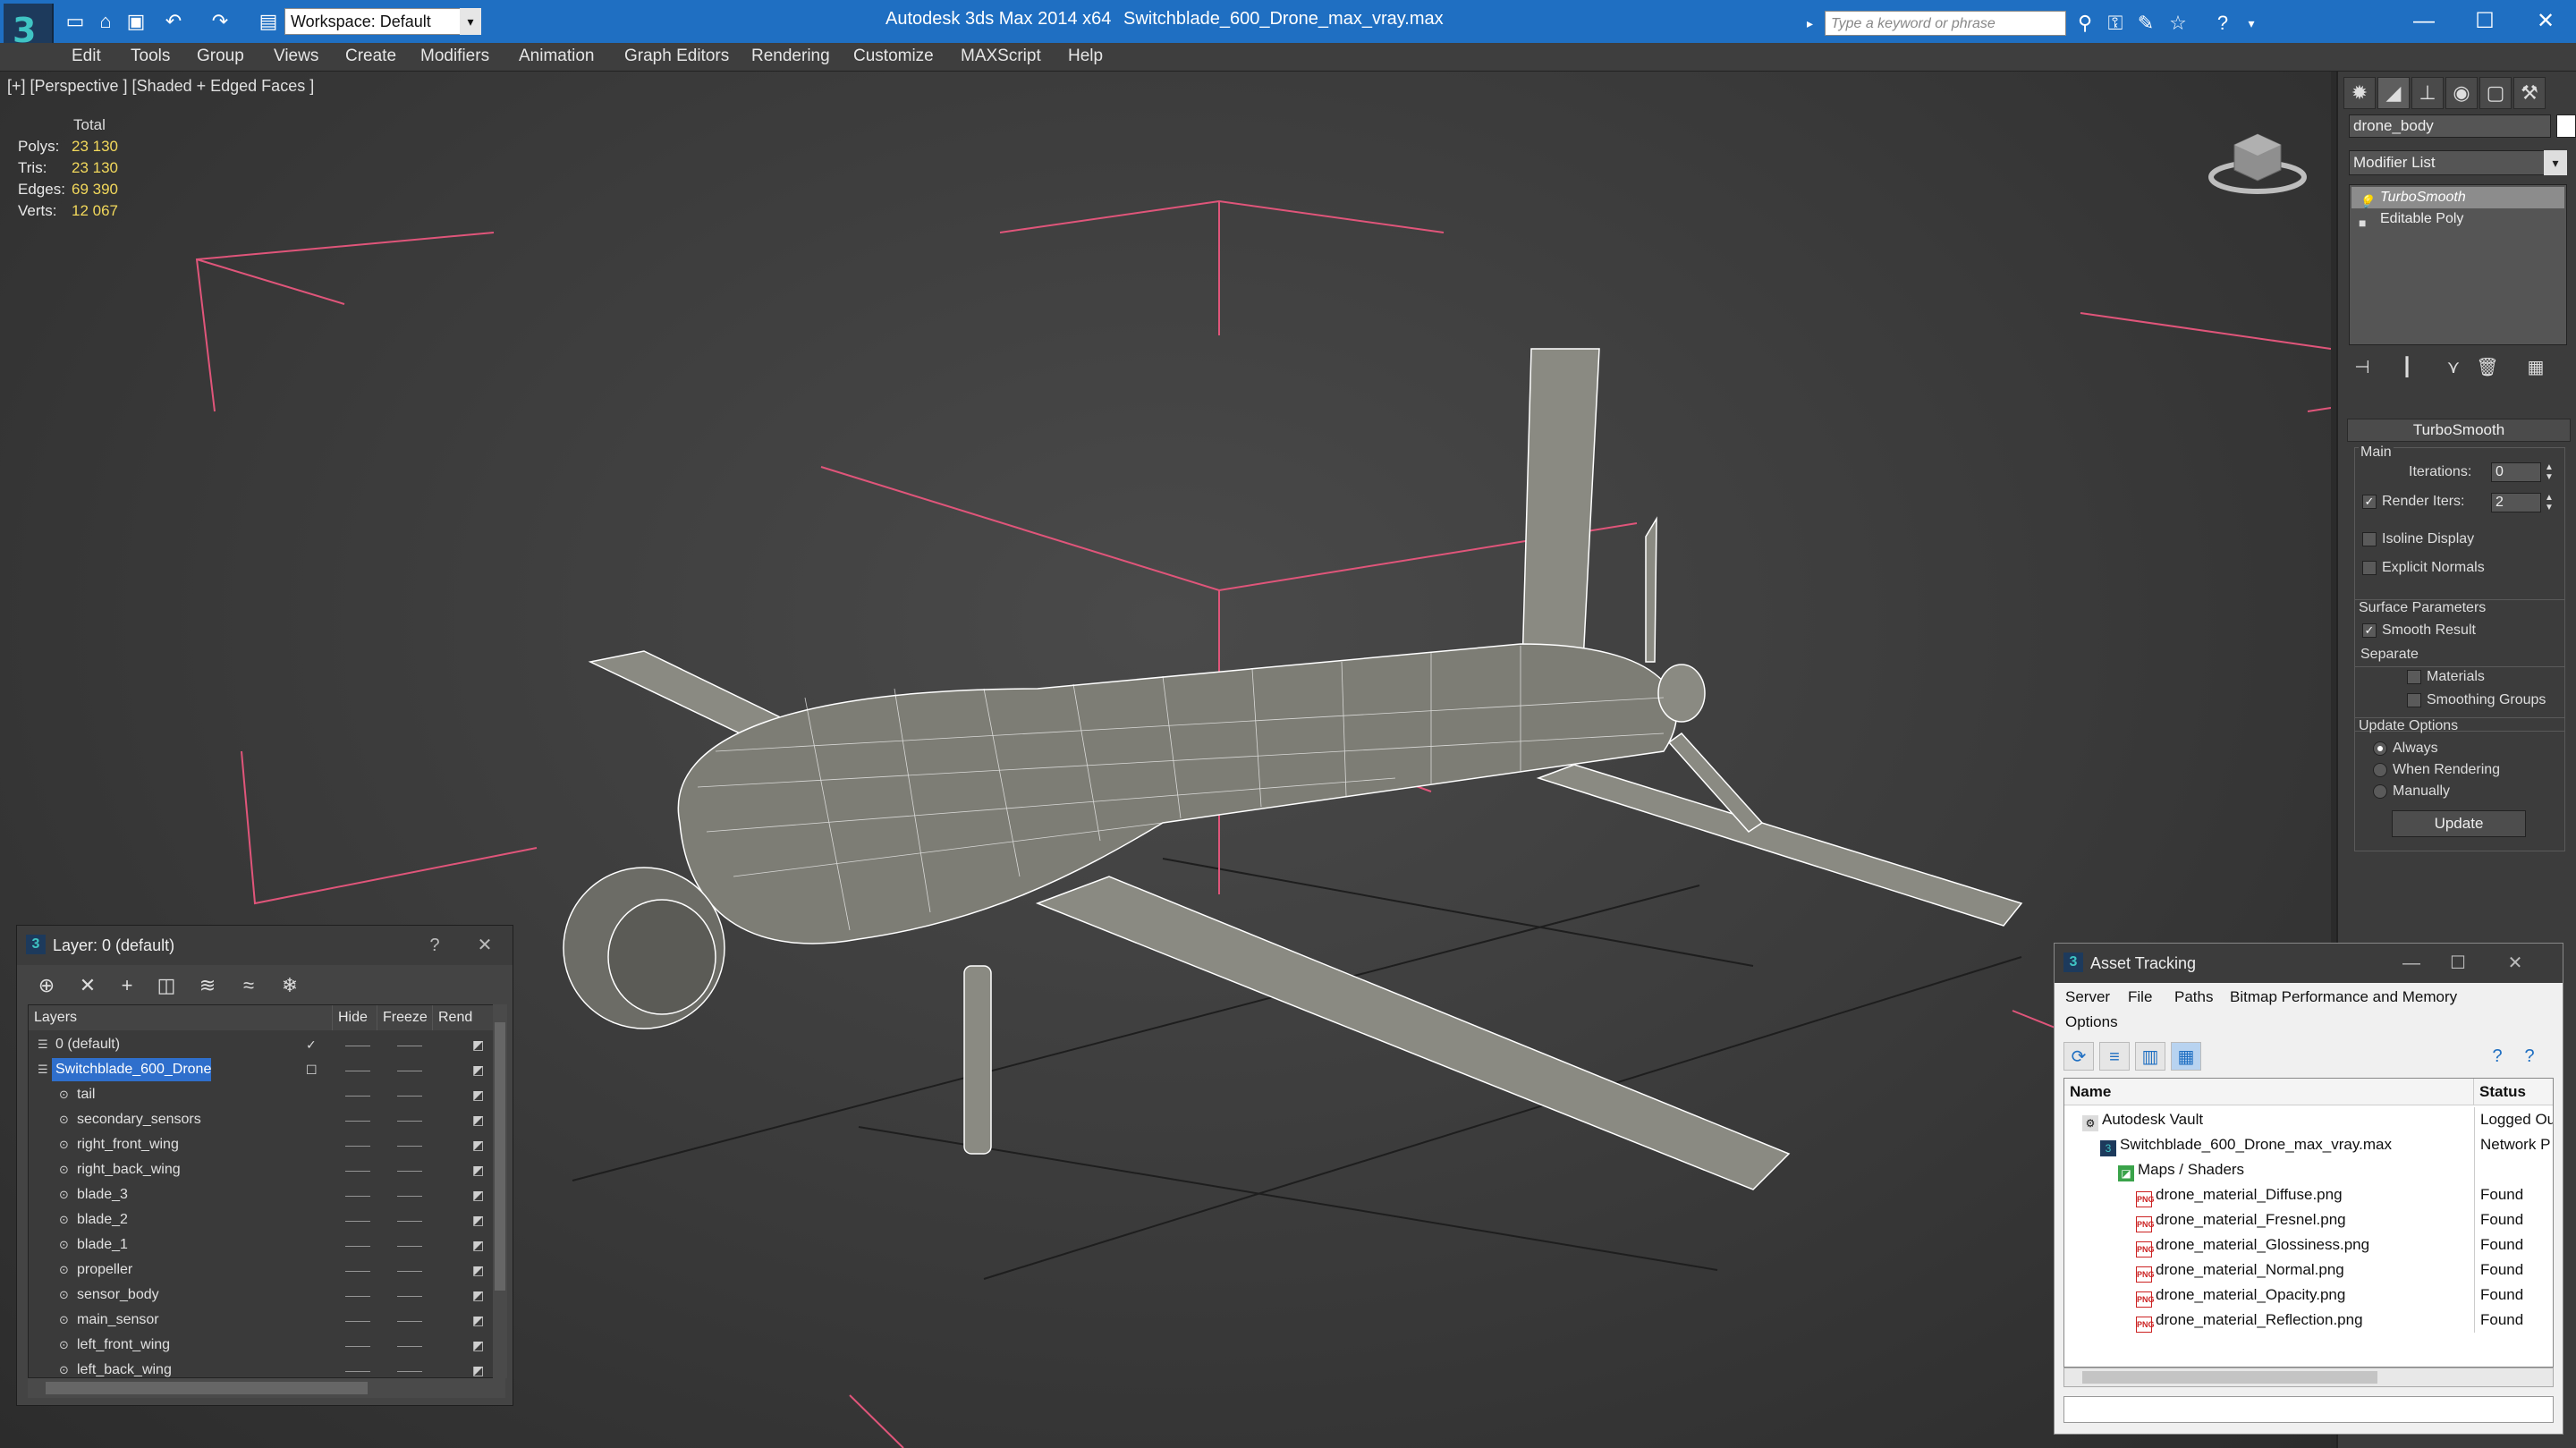  What do you see at coordinates (2308, 1377) in the screenshot?
I see `asset-horizontal-scrollbar` at bounding box center [2308, 1377].